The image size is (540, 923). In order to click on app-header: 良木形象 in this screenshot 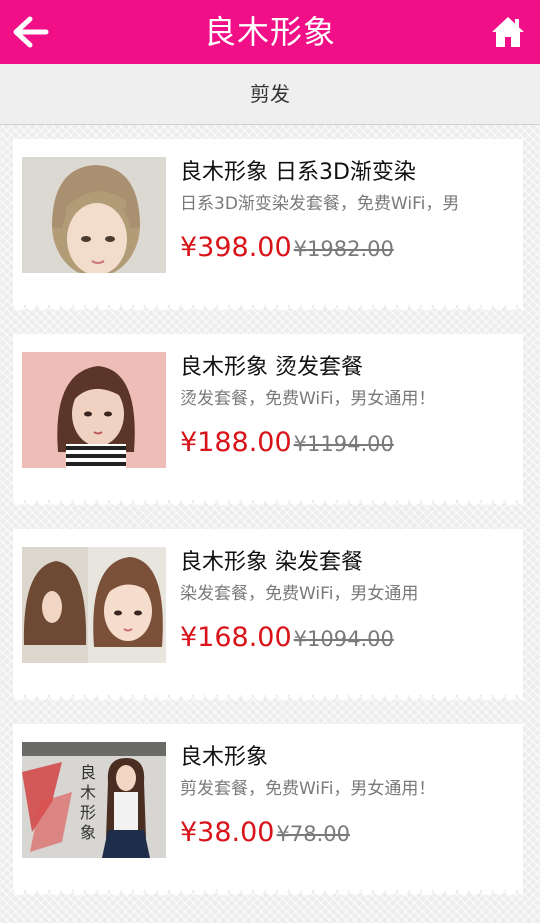, I will do `click(270, 32)`.